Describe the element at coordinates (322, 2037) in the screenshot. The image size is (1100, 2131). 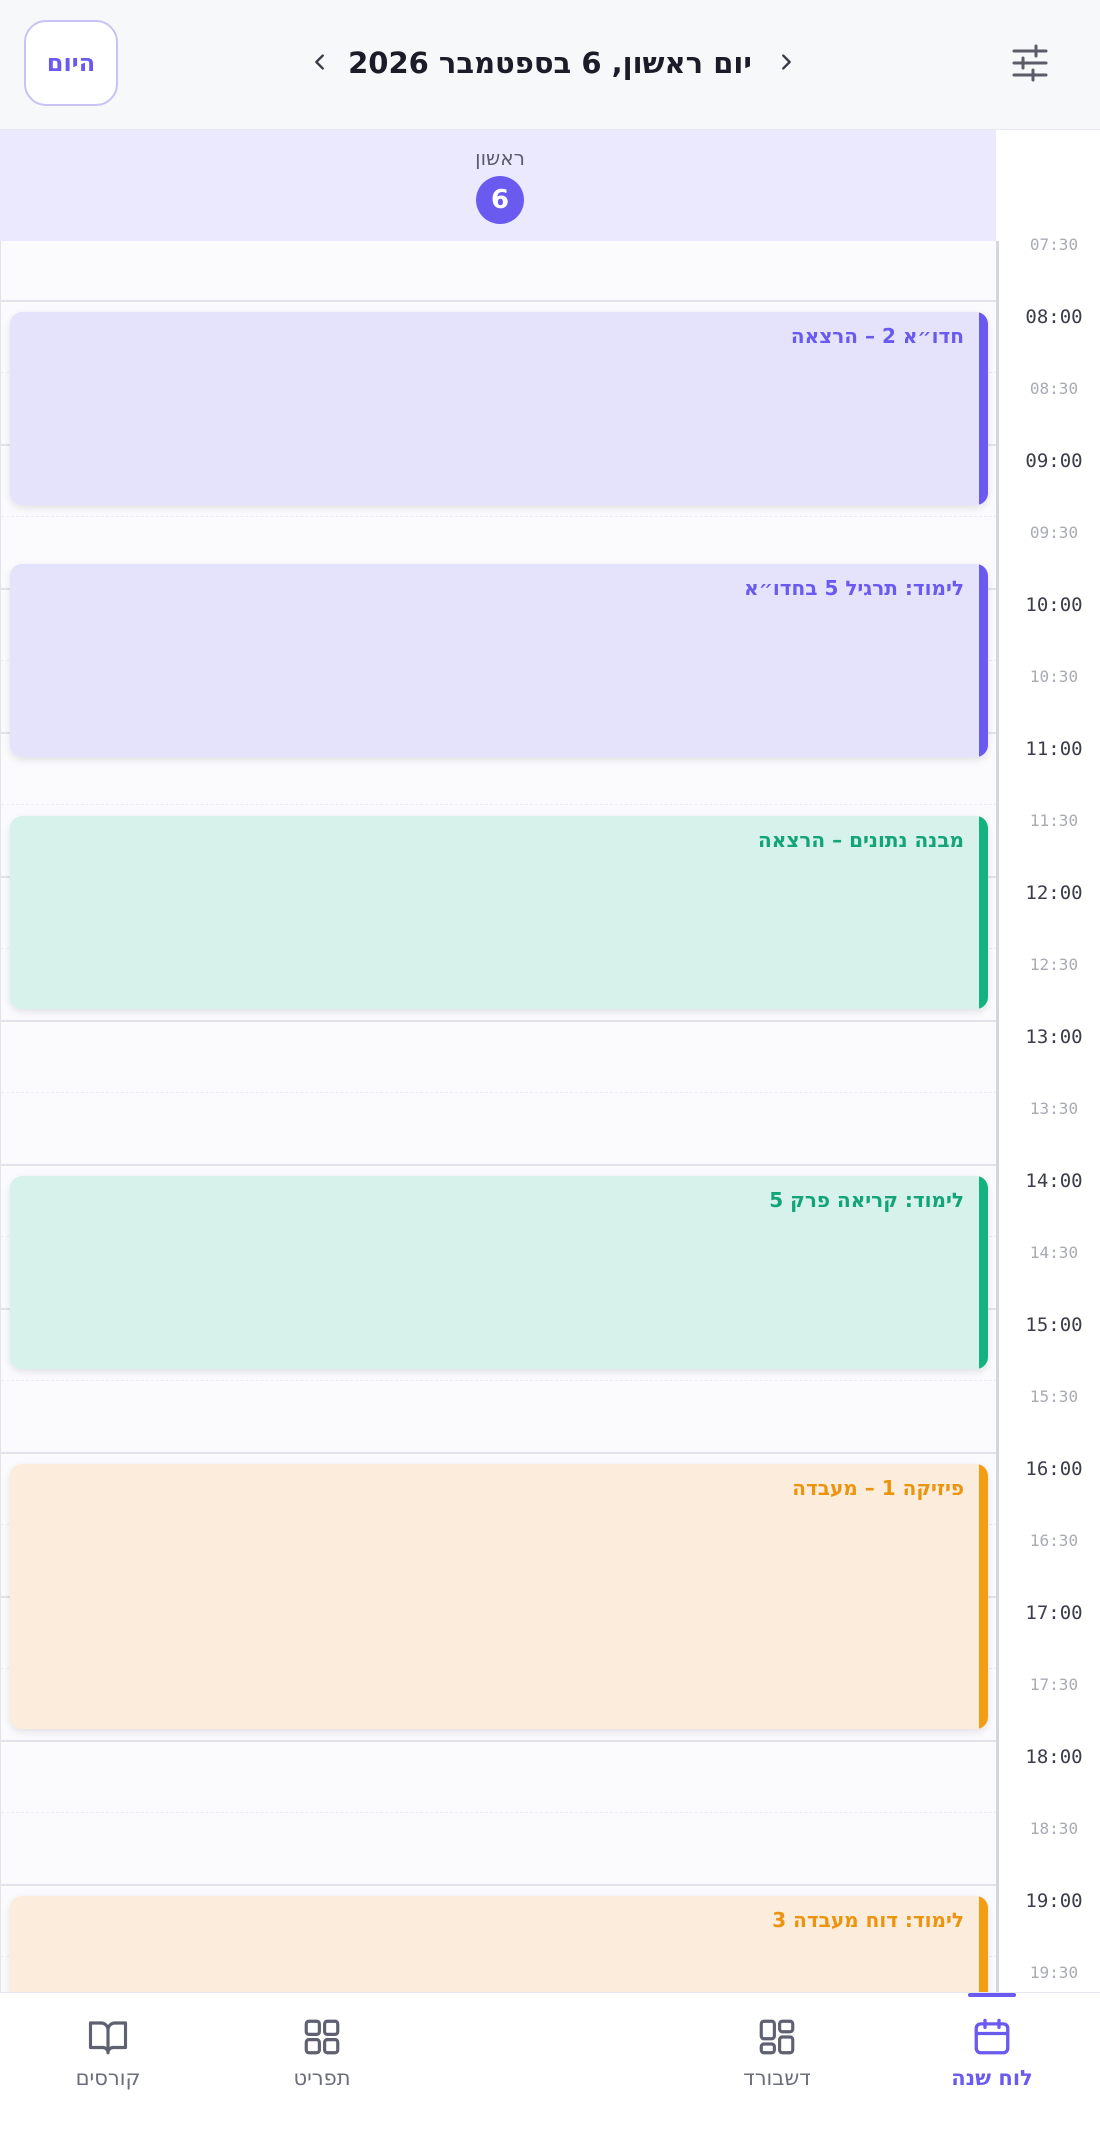
I see `grid-icon` at that location.